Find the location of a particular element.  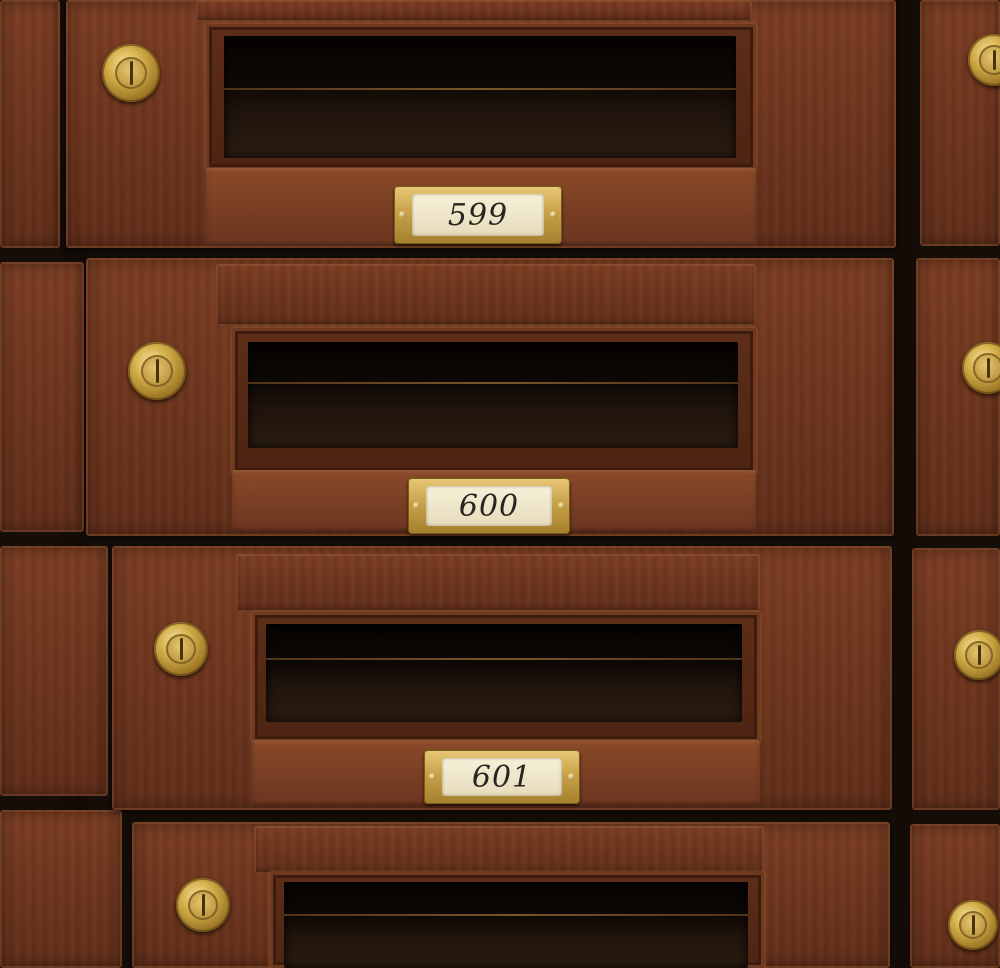

mailbox-number: 601 is located at coordinates (502, 777).